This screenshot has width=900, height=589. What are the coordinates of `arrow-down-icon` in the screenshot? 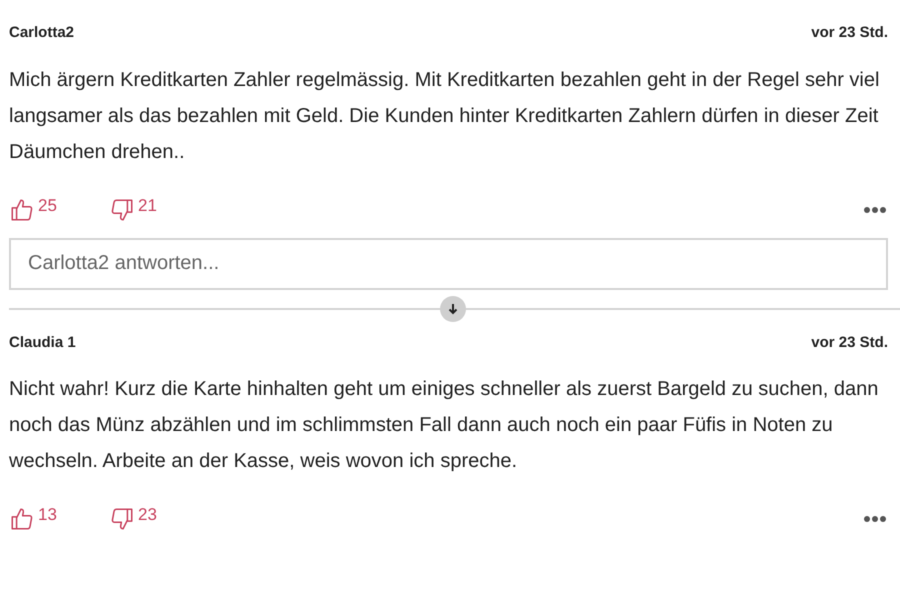 It's located at (453, 308).